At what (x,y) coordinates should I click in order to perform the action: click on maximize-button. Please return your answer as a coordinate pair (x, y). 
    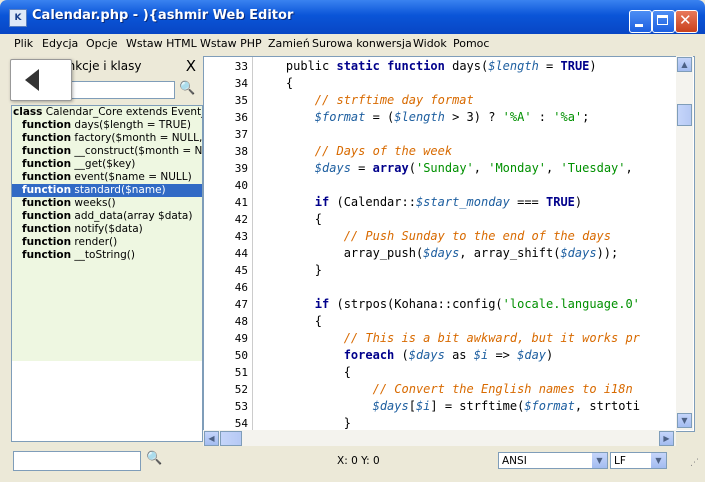
    Looking at the image, I should click on (663, 21).